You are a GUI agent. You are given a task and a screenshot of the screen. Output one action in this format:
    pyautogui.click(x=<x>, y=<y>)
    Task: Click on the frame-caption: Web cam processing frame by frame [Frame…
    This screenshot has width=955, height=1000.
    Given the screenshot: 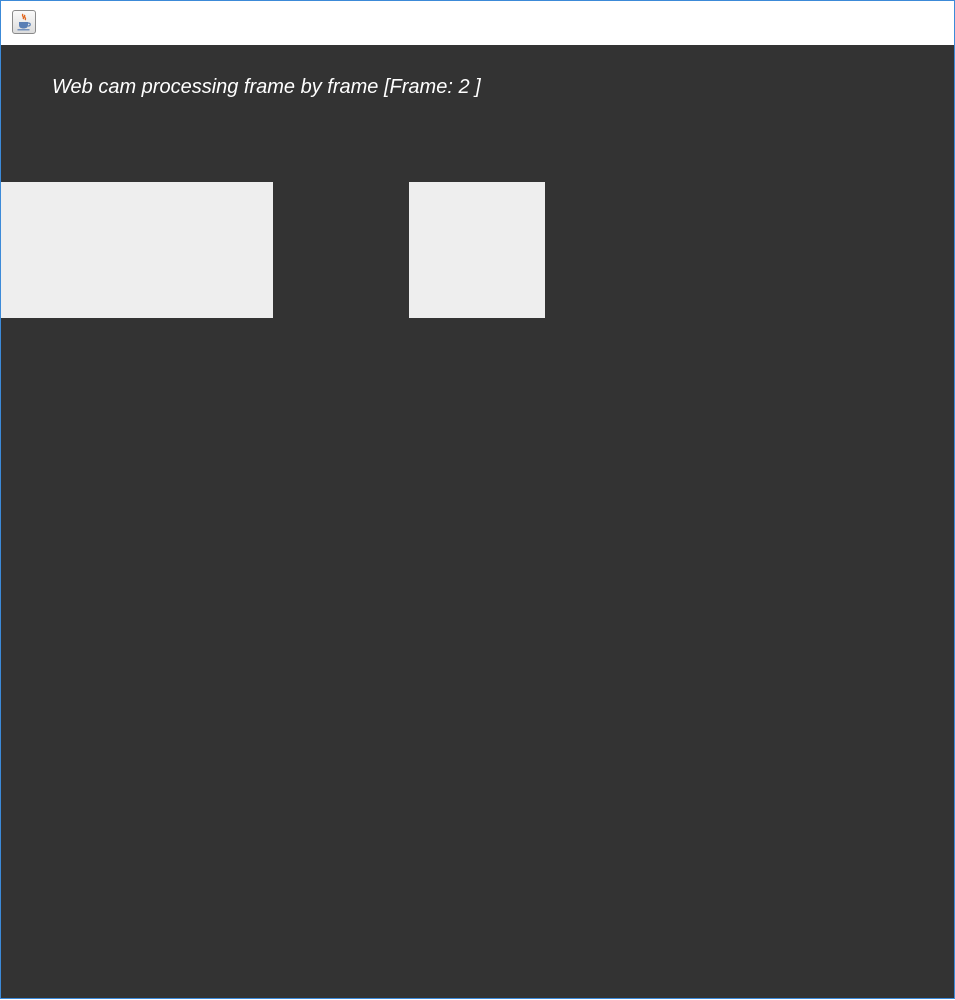 What is the action you would take?
    pyautogui.click(x=266, y=87)
    